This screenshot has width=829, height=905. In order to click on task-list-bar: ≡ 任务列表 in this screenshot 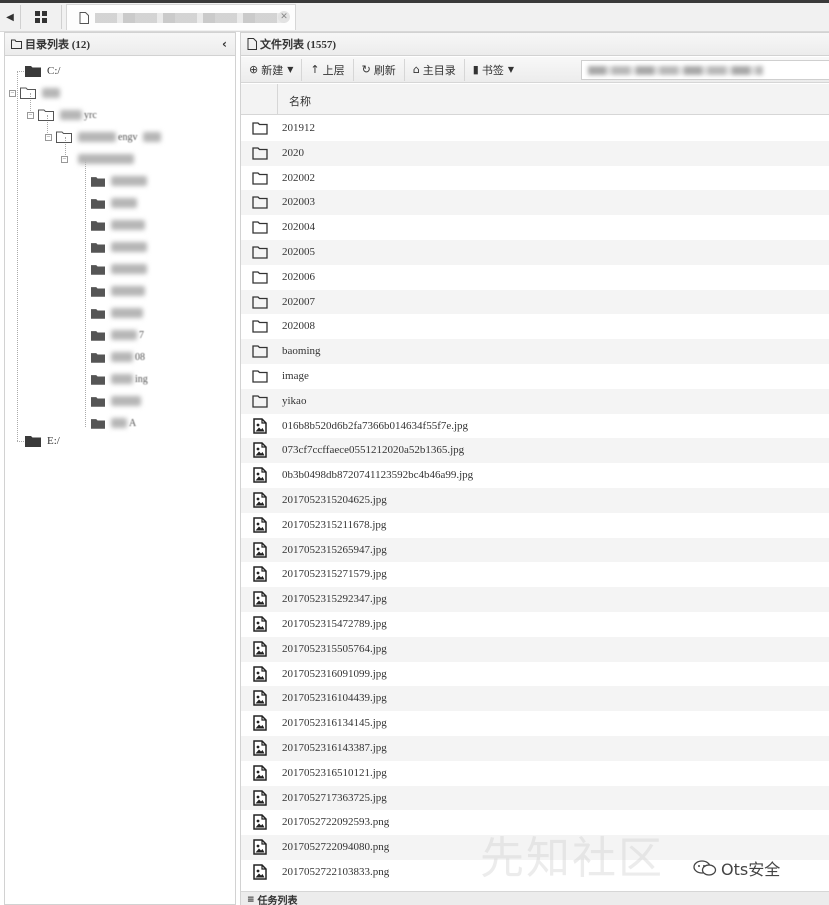, I will do `click(535, 898)`.